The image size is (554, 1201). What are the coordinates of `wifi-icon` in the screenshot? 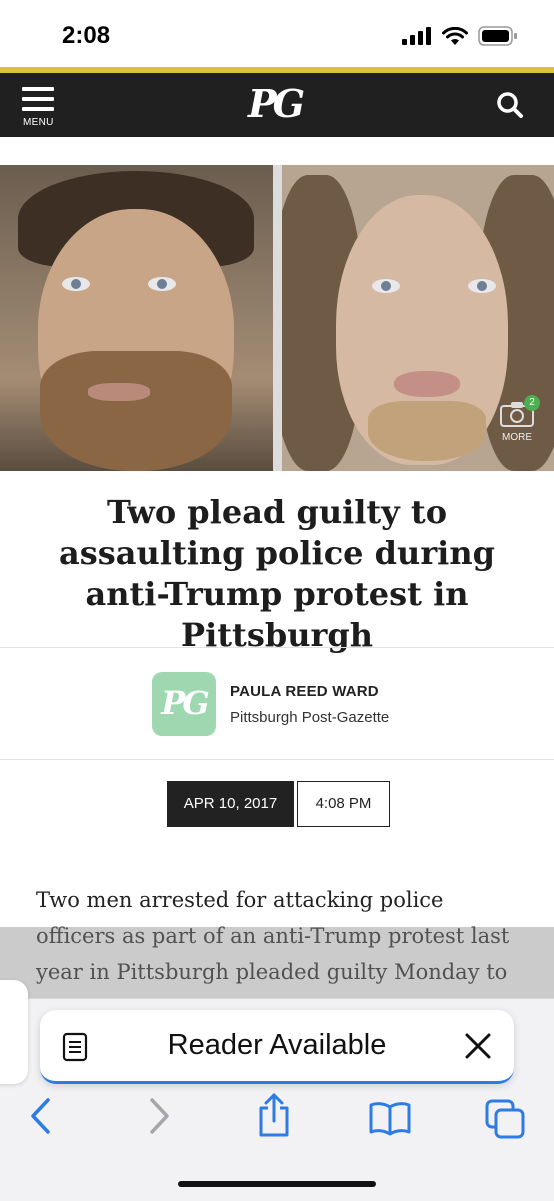 It's located at (455, 35).